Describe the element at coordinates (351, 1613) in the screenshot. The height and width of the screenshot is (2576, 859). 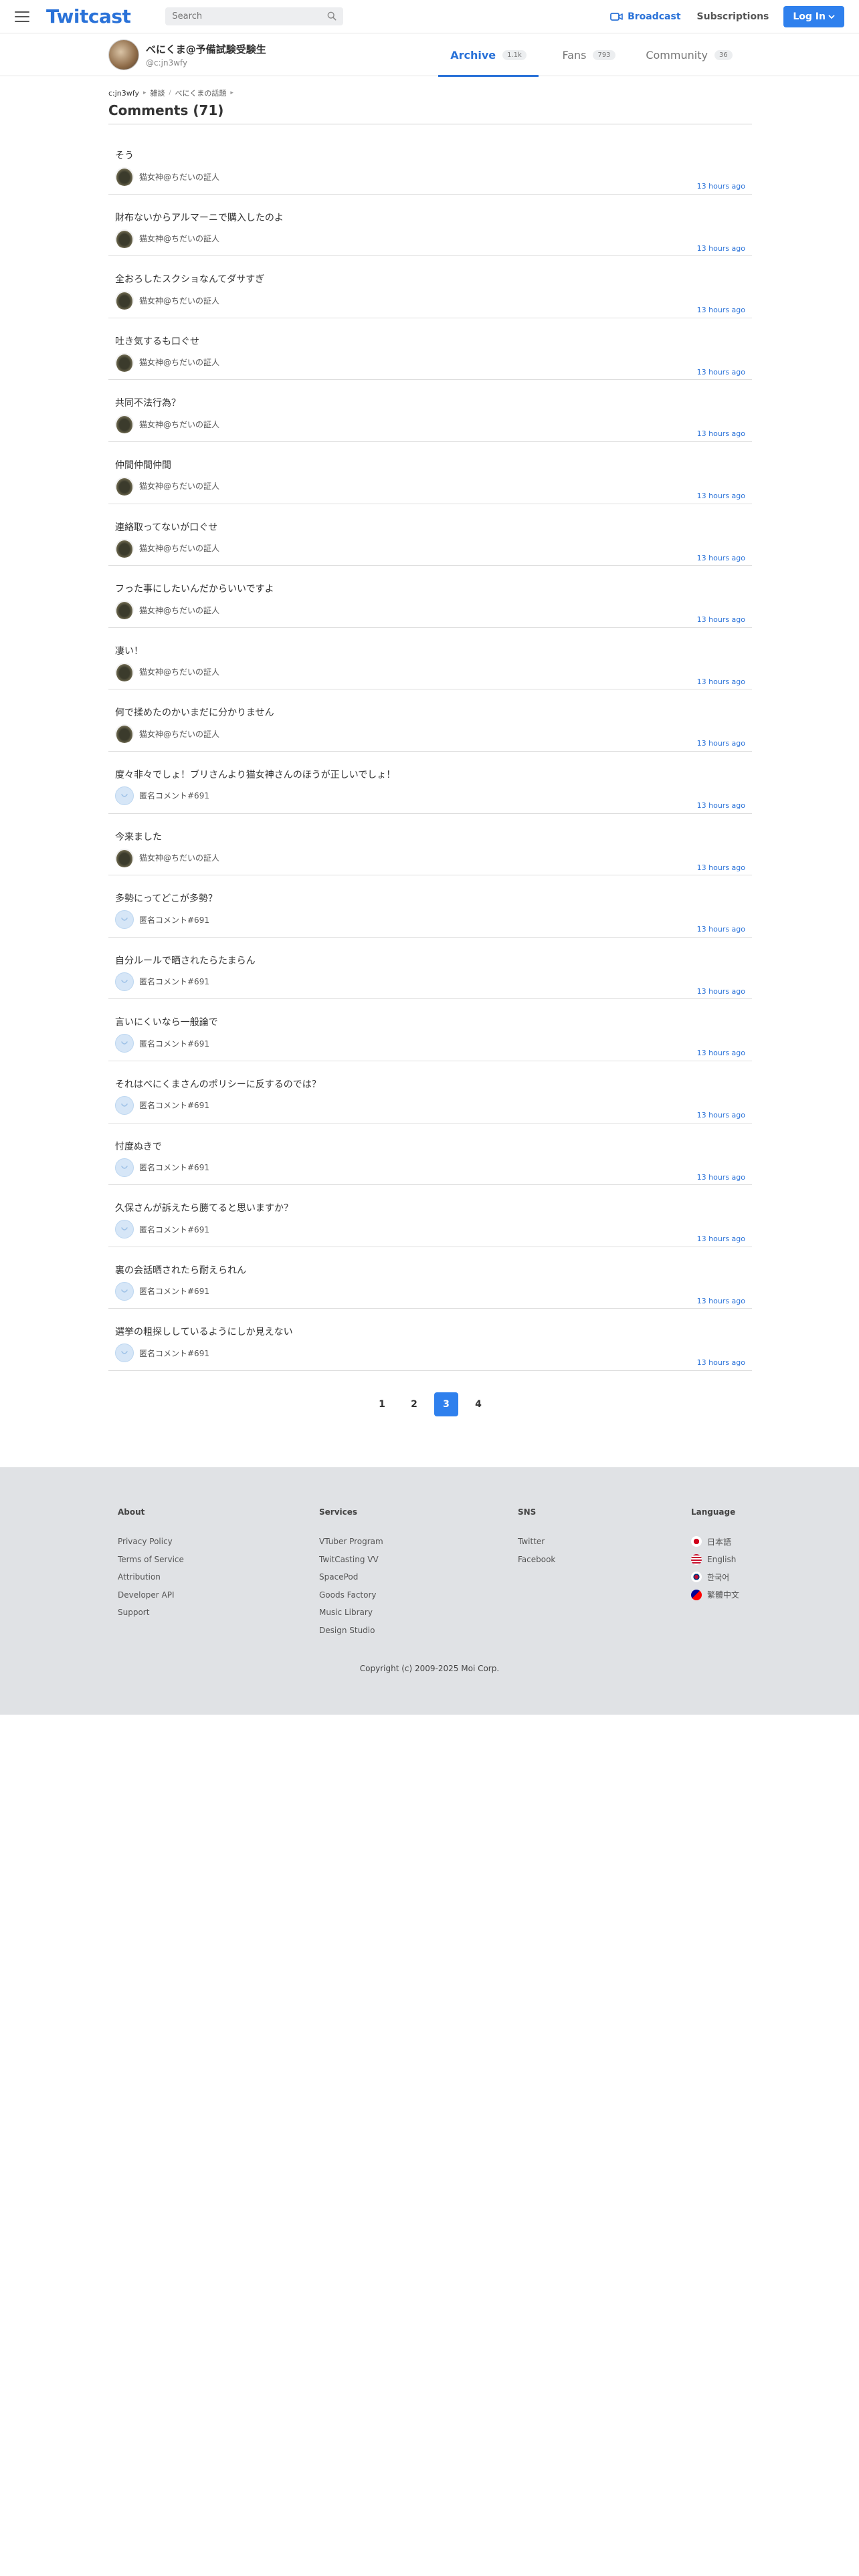
I see `footer-link-services: Music Library` at that location.